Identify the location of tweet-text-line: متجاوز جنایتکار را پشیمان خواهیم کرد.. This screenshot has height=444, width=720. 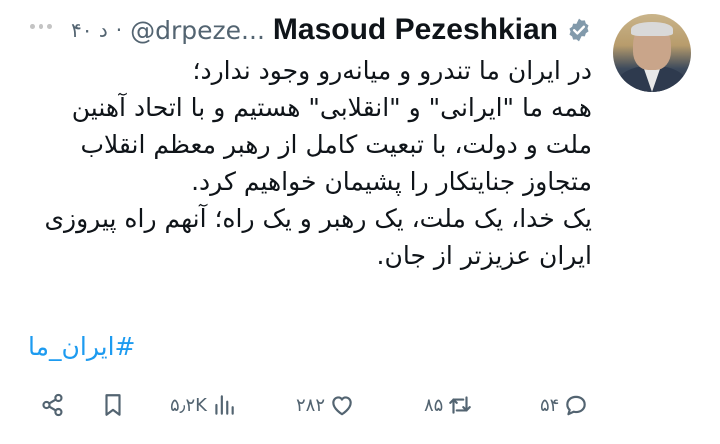
(391, 181).